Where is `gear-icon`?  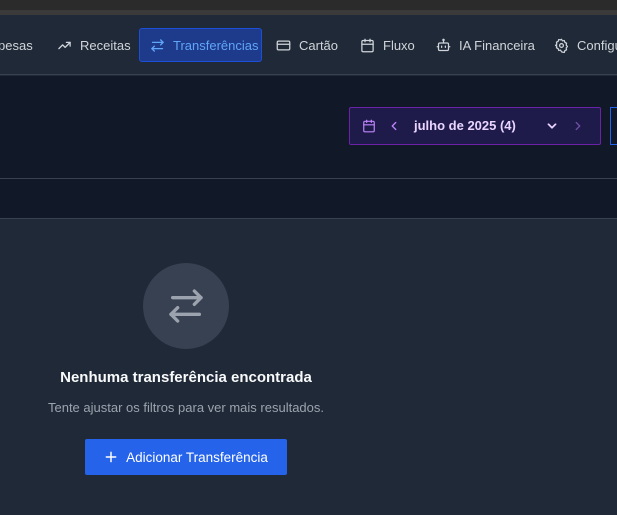
gear-icon is located at coordinates (561, 45).